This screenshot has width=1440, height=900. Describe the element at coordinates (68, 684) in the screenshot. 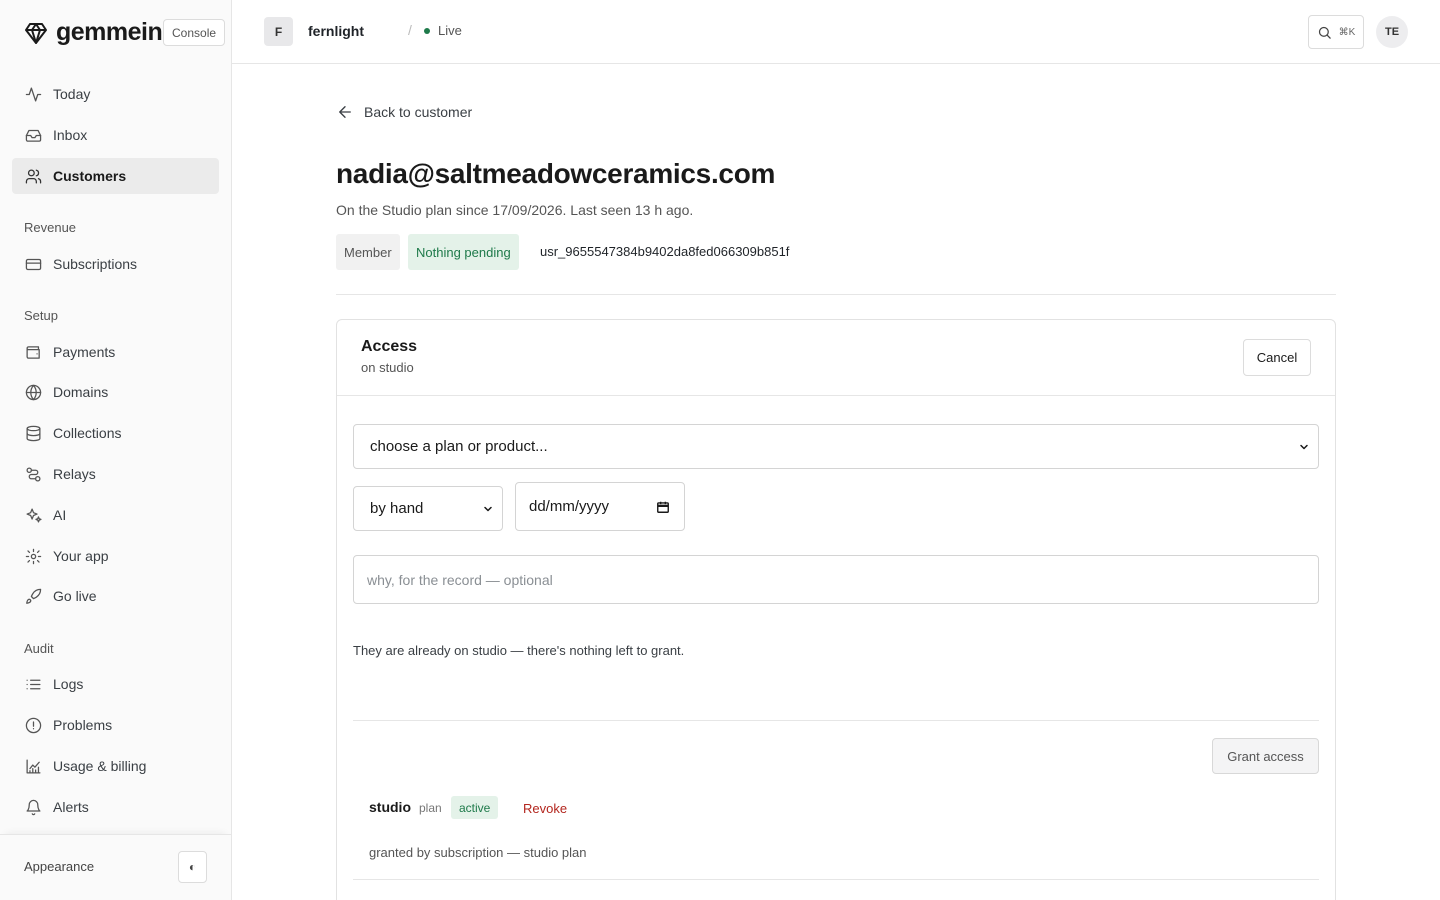

I see `sidebar-item-label: Logs` at that location.